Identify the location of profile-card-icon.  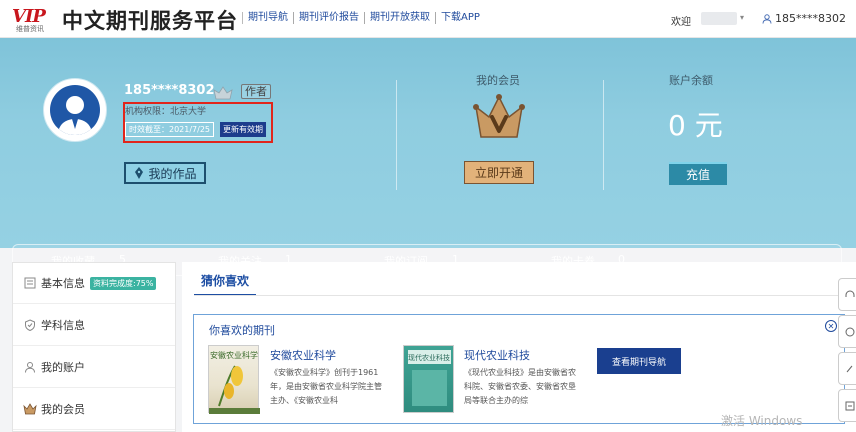
(30, 283).